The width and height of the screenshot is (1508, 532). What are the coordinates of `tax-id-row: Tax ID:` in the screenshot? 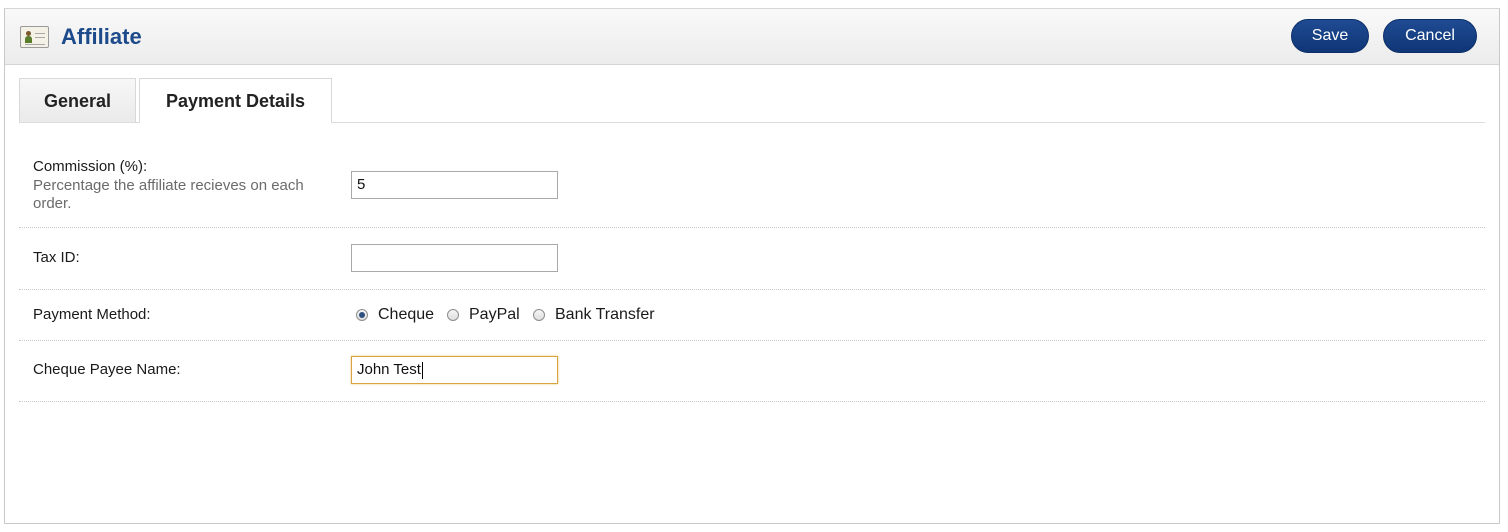 It's located at (752, 259).